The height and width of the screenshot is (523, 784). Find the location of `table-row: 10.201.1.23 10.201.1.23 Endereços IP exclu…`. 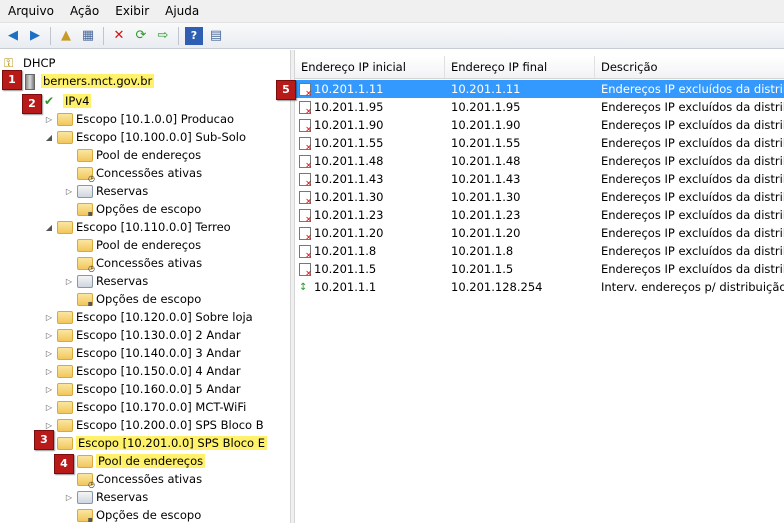

table-row: 10.201.1.23 10.201.1.23 Endereços IP exclu… is located at coordinates (539, 215).